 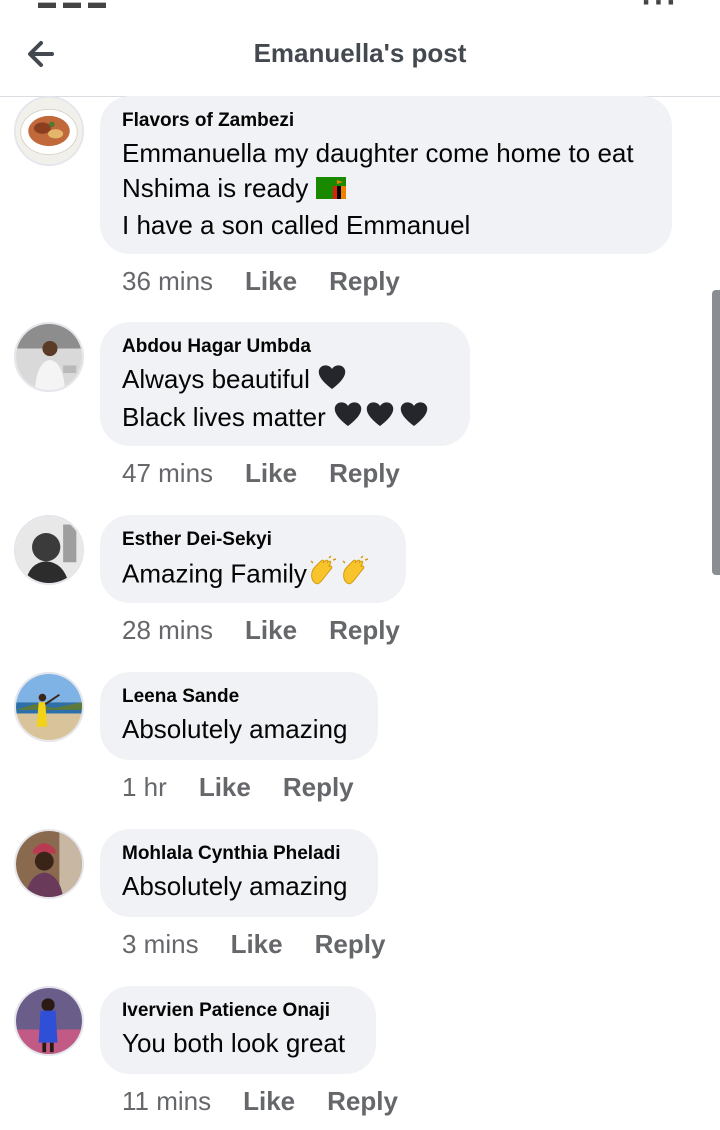 What do you see at coordinates (296, 224) in the screenshot?
I see `comment-text-line: I have a son called Emmanuel` at bounding box center [296, 224].